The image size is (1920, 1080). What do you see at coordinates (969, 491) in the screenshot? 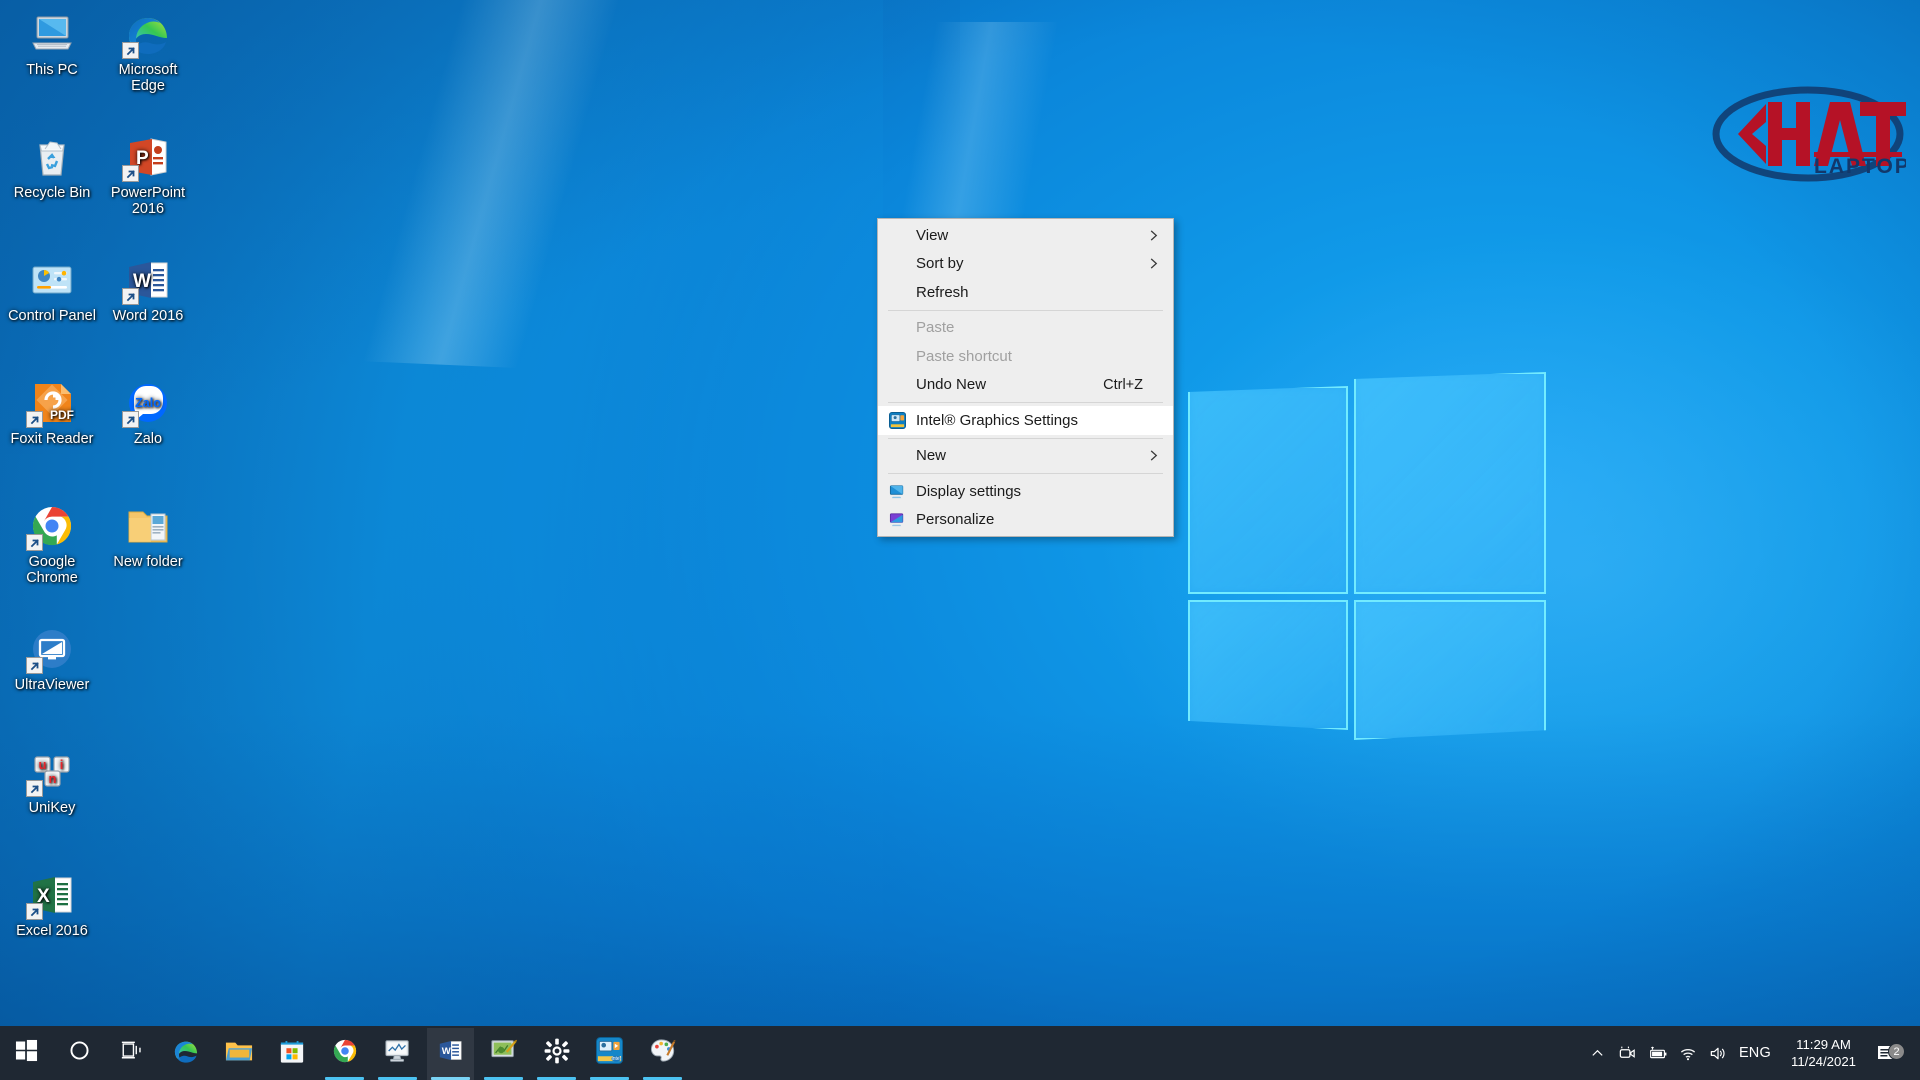
I see `context-menu-item-label: Display settings` at bounding box center [969, 491].